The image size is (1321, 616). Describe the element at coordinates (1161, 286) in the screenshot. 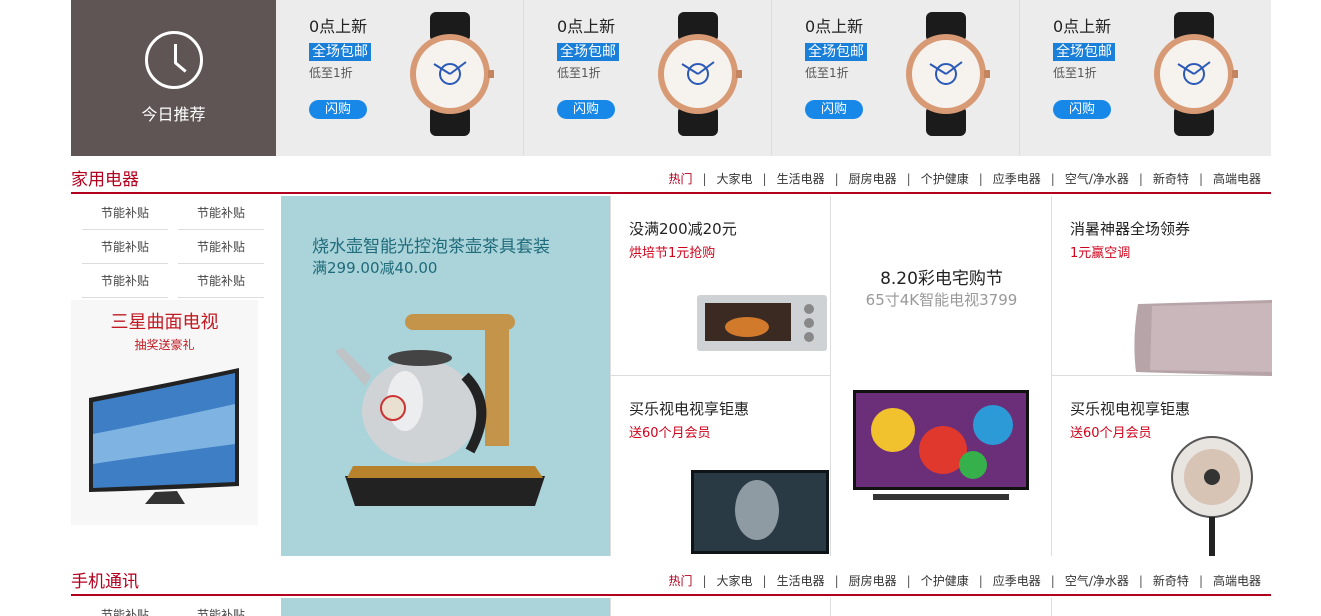

I see `aircon-promo: 消暑神器全场领券 1元赢空调` at that location.